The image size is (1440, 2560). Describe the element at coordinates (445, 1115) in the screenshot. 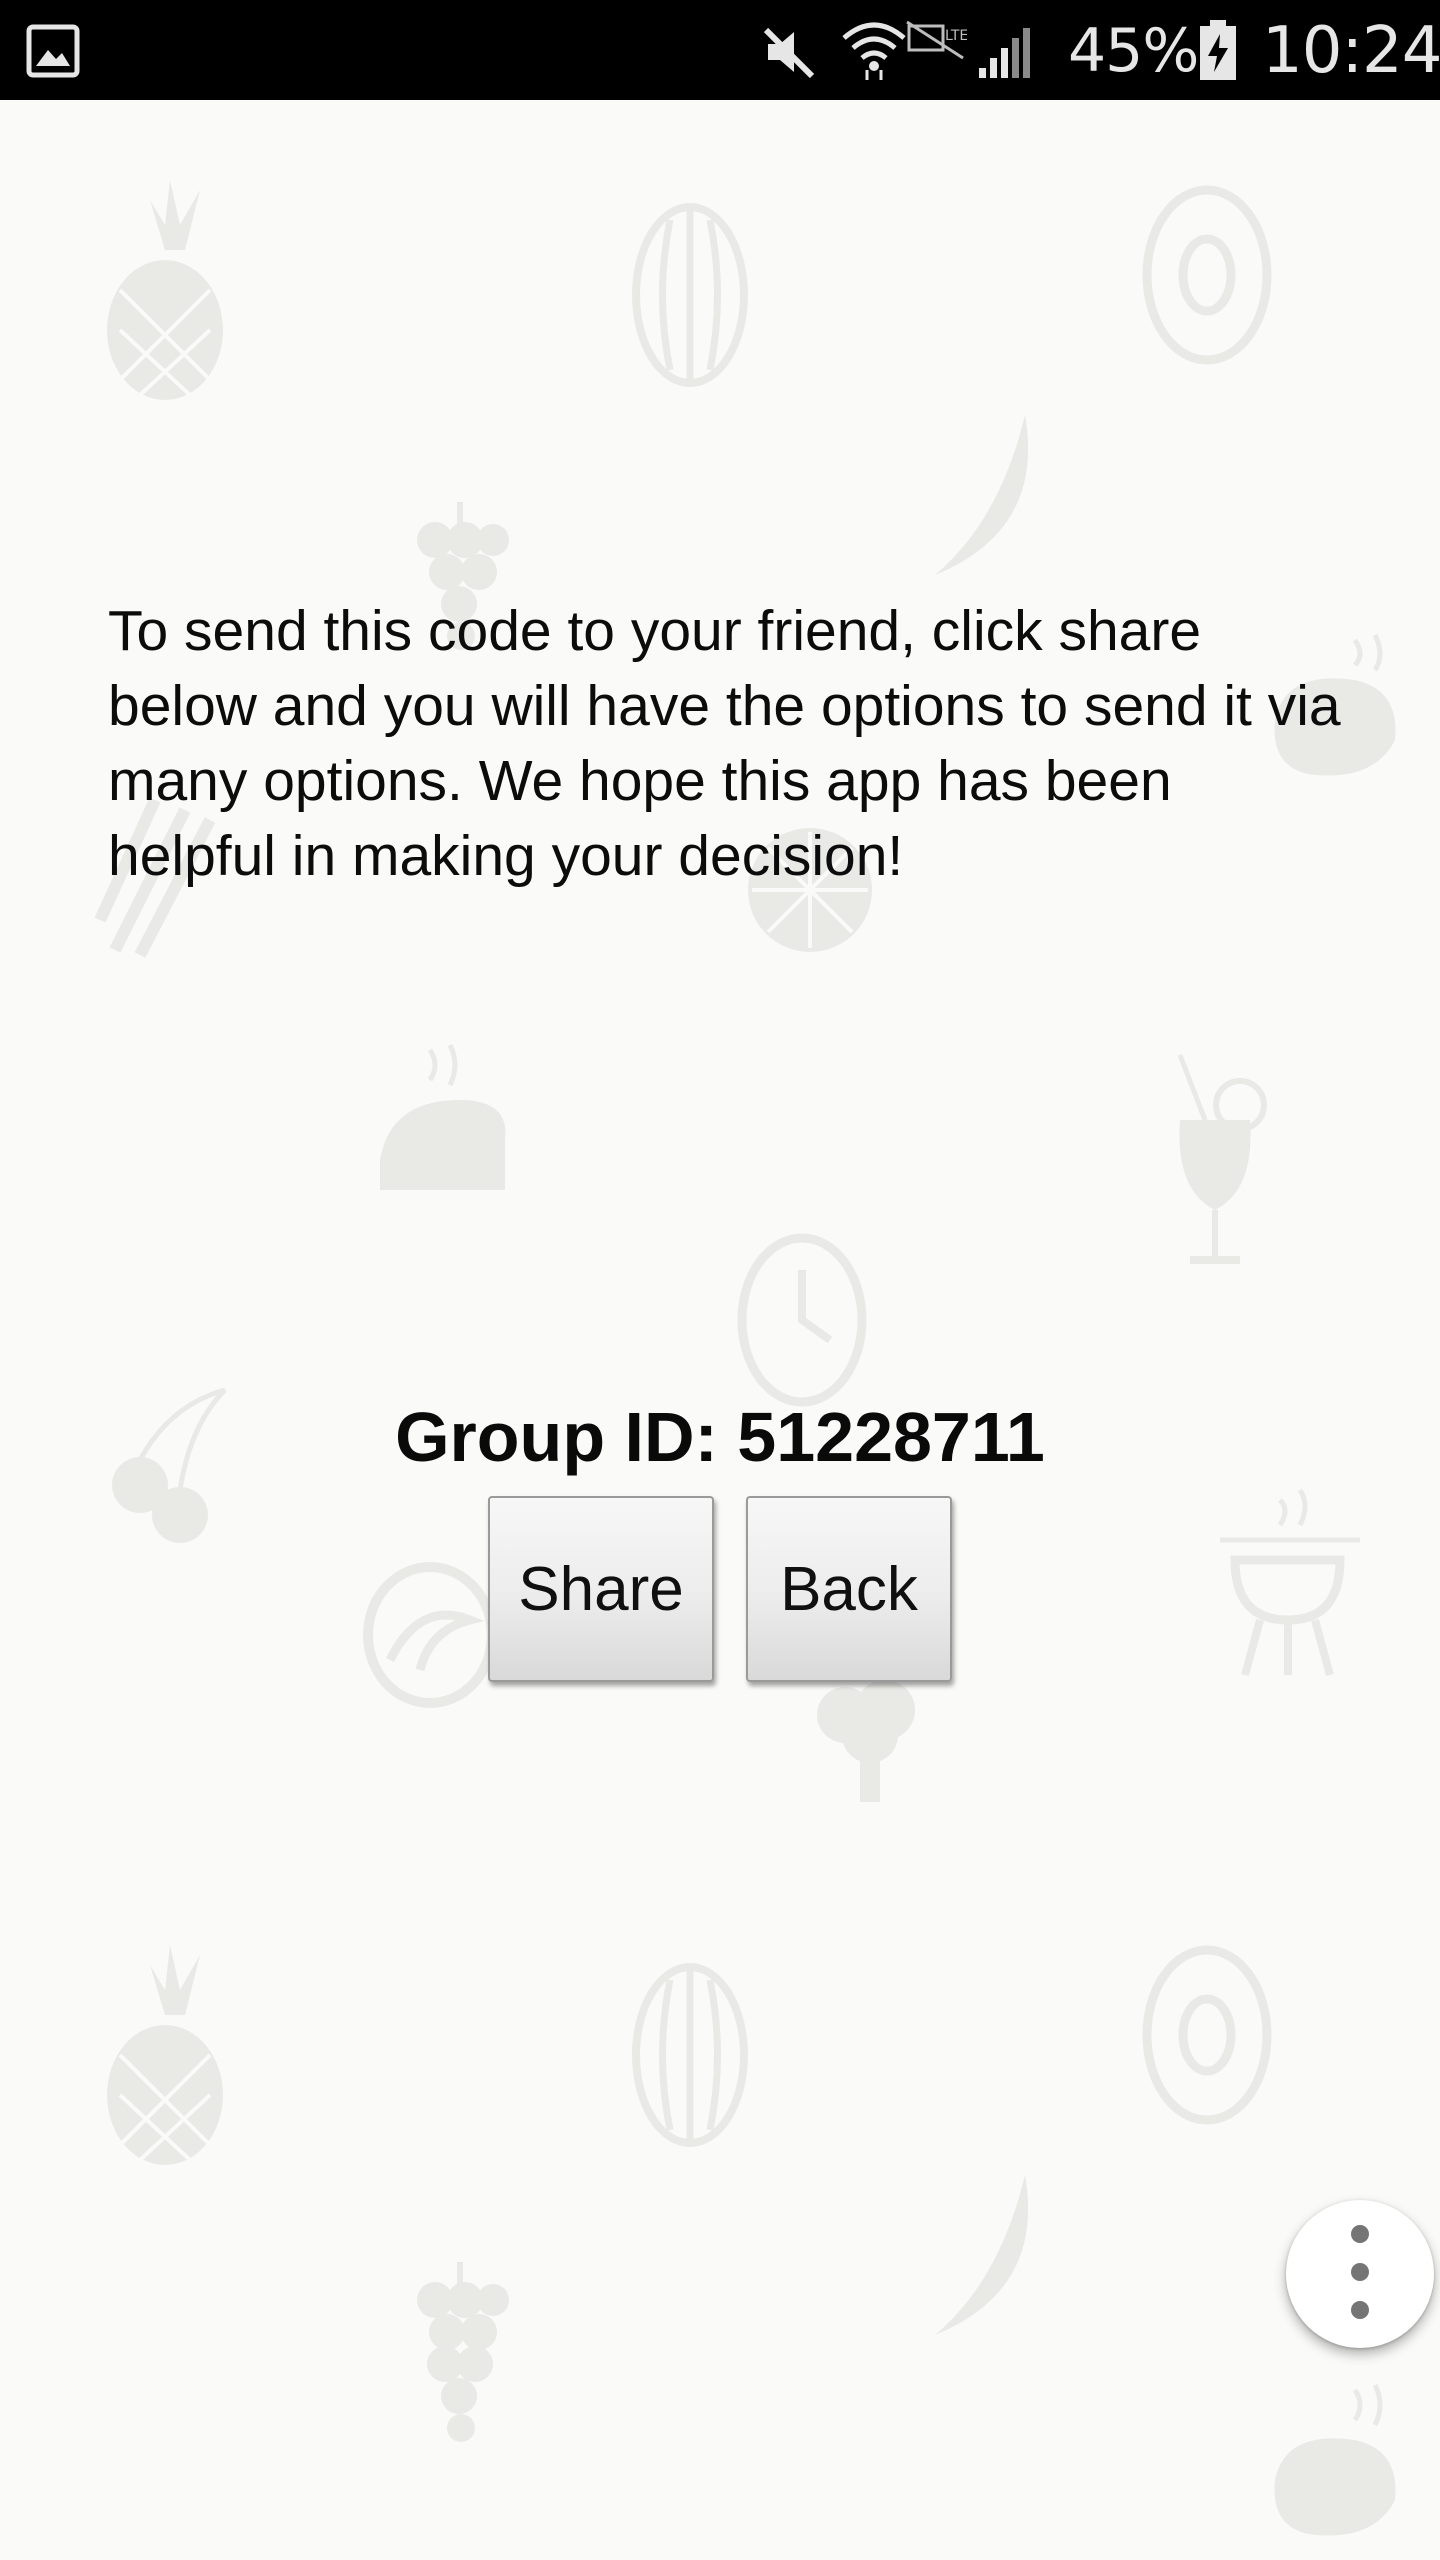

I see `roast-chicken-icon` at that location.